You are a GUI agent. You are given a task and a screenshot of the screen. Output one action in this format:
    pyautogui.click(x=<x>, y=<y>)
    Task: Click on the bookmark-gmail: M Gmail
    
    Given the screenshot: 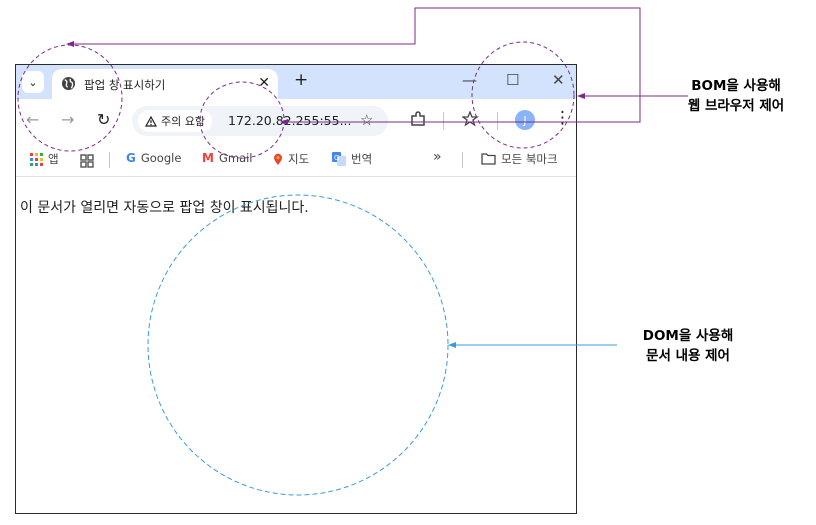 What is the action you would take?
    pyautogui.click(x=227, y=158)
    